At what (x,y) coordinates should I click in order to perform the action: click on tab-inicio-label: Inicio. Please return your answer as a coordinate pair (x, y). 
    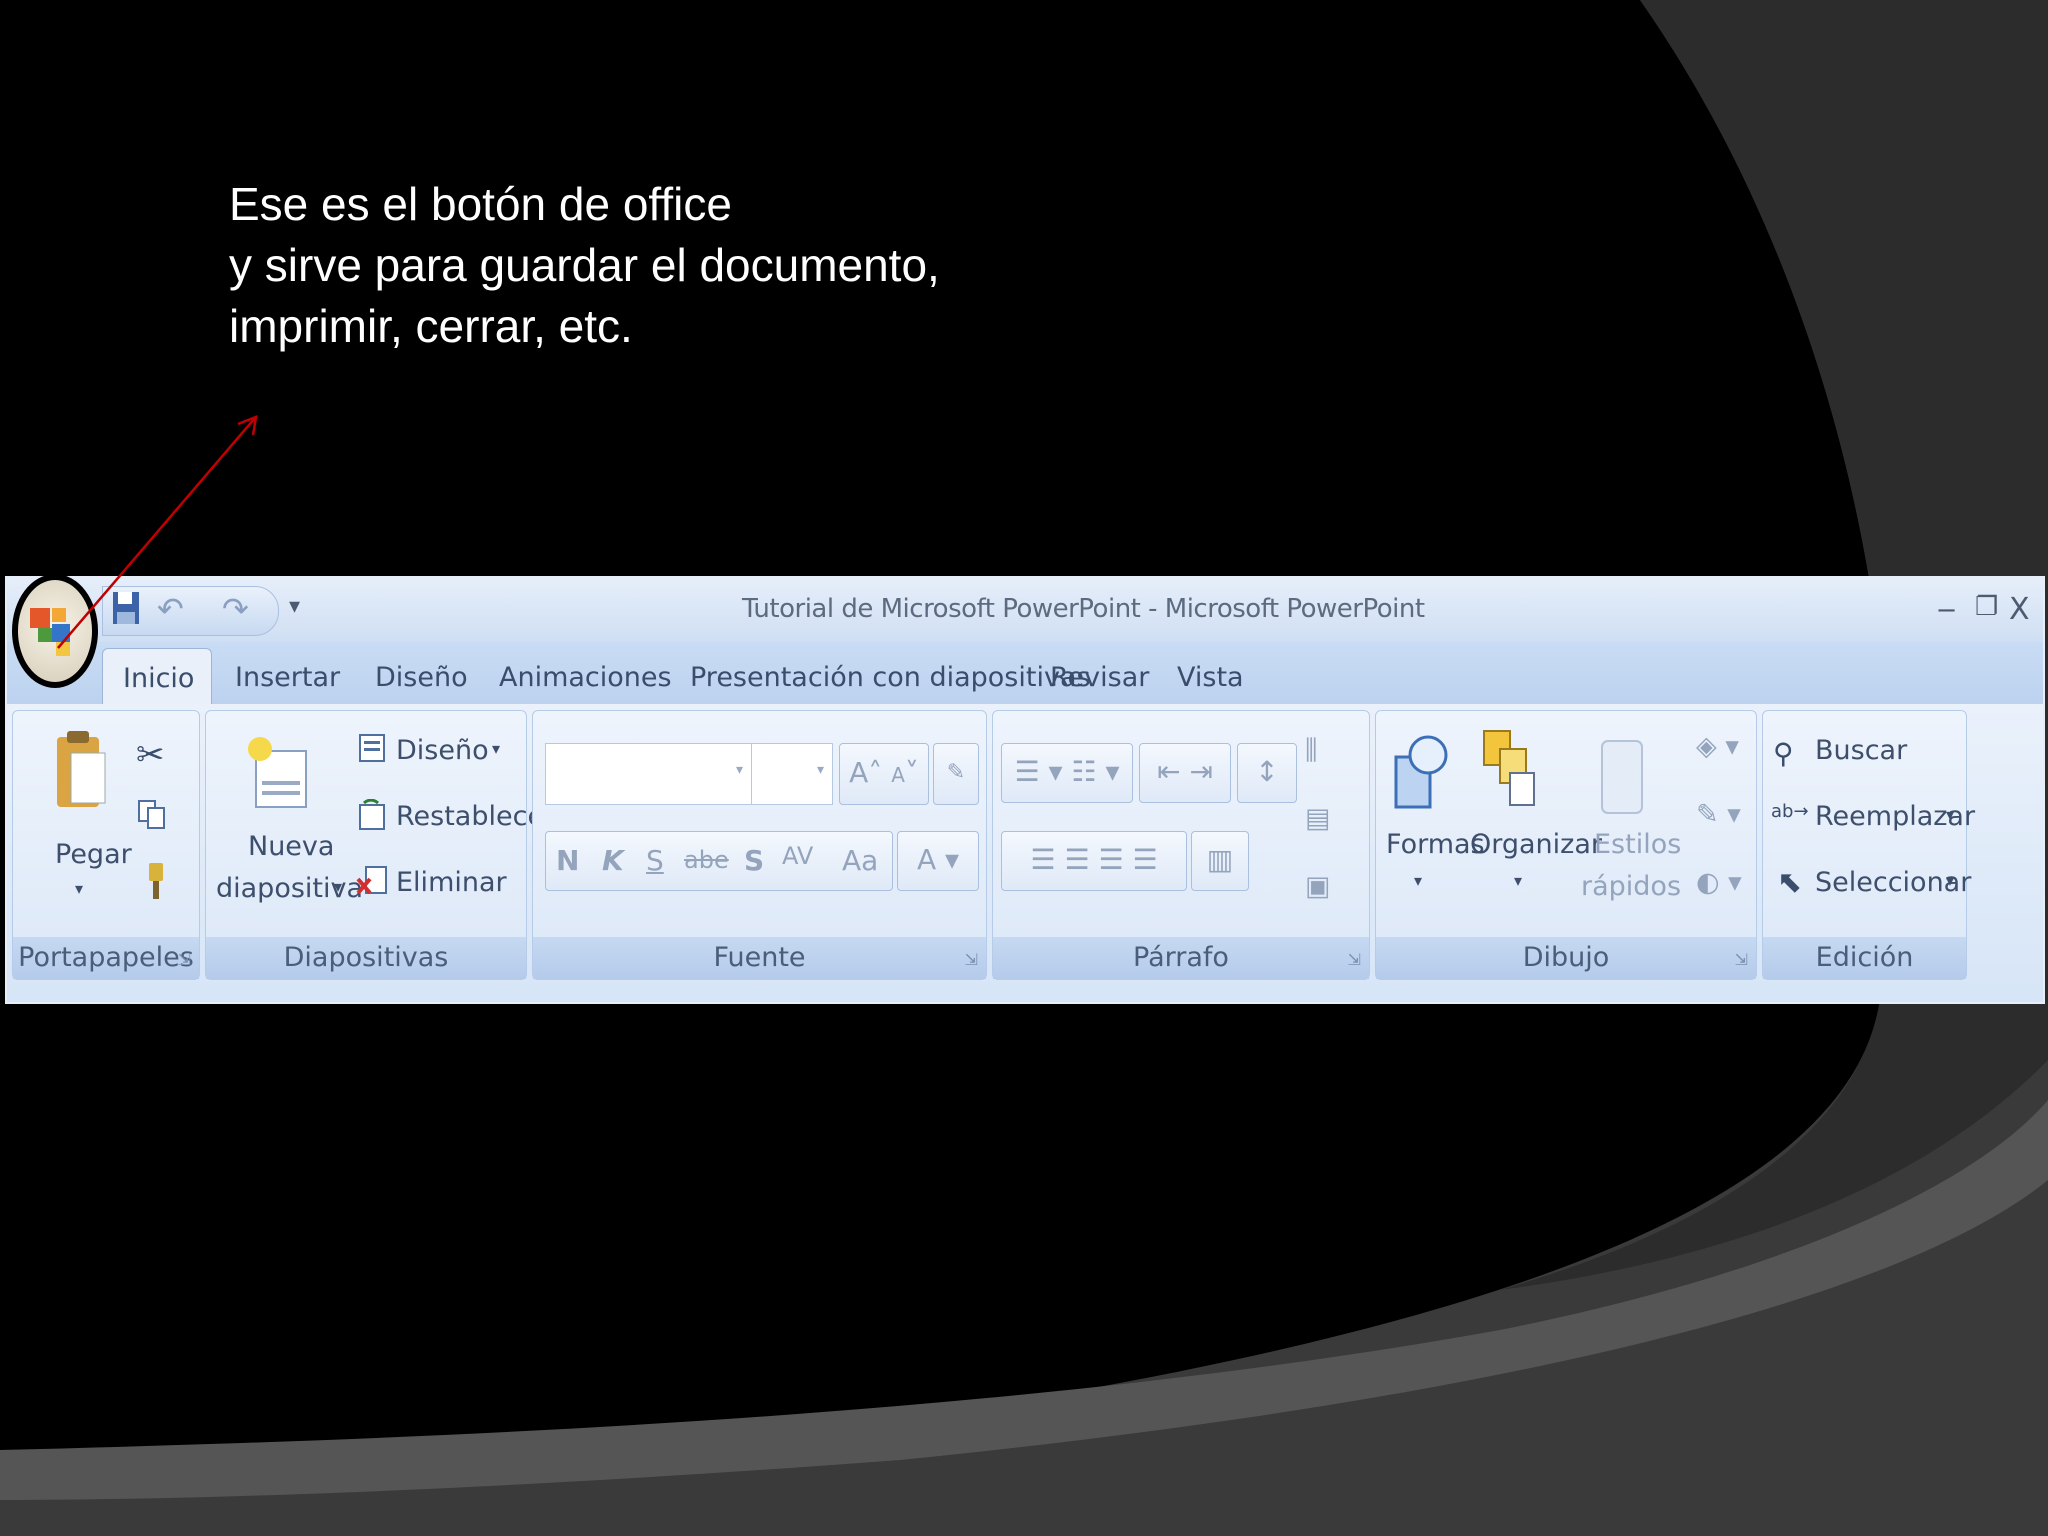
    Looking at the image, I should click on (159, 678).